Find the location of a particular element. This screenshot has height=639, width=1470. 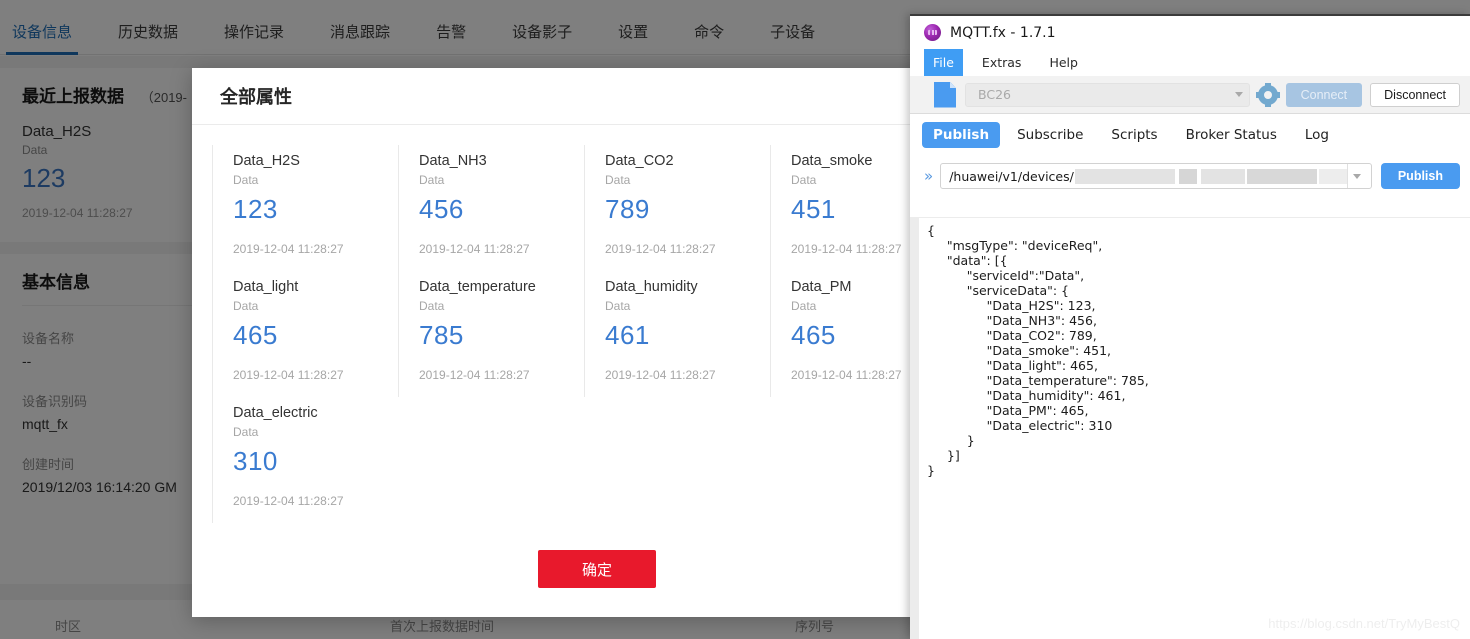

property-value: 123 is located at coordinates (255, 209).